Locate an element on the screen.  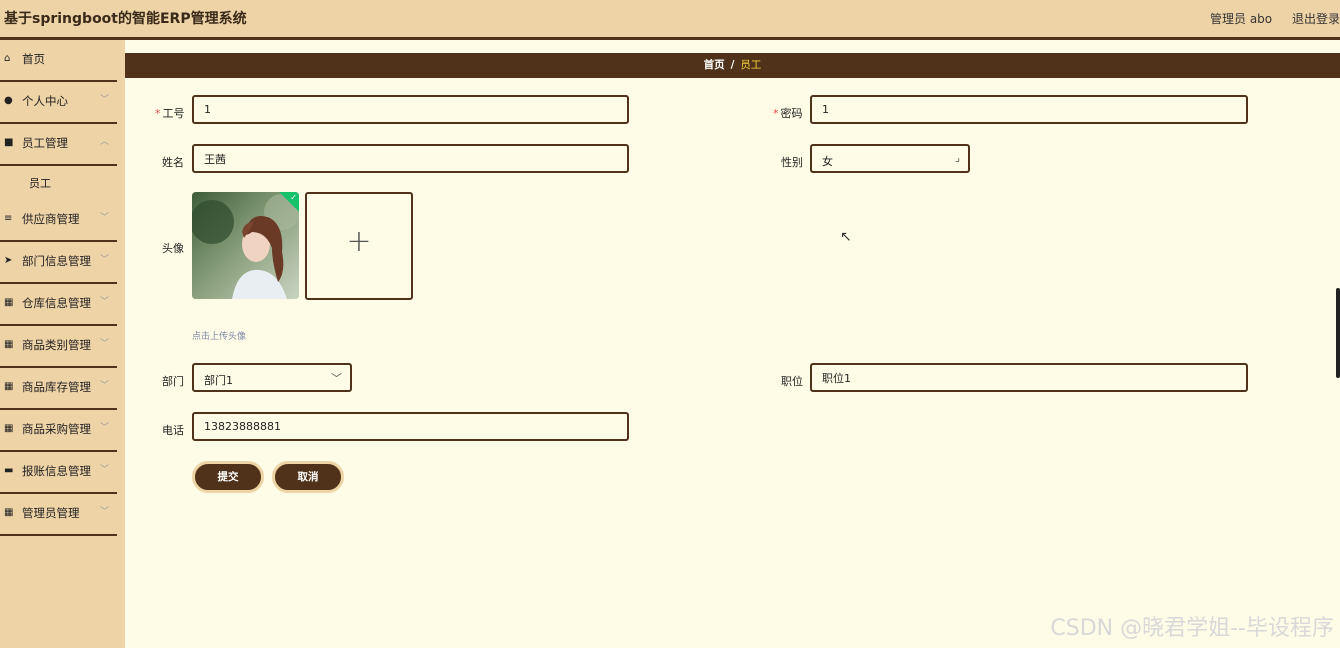
monitor-icon: ▬ is located at coordinates (9, 470).